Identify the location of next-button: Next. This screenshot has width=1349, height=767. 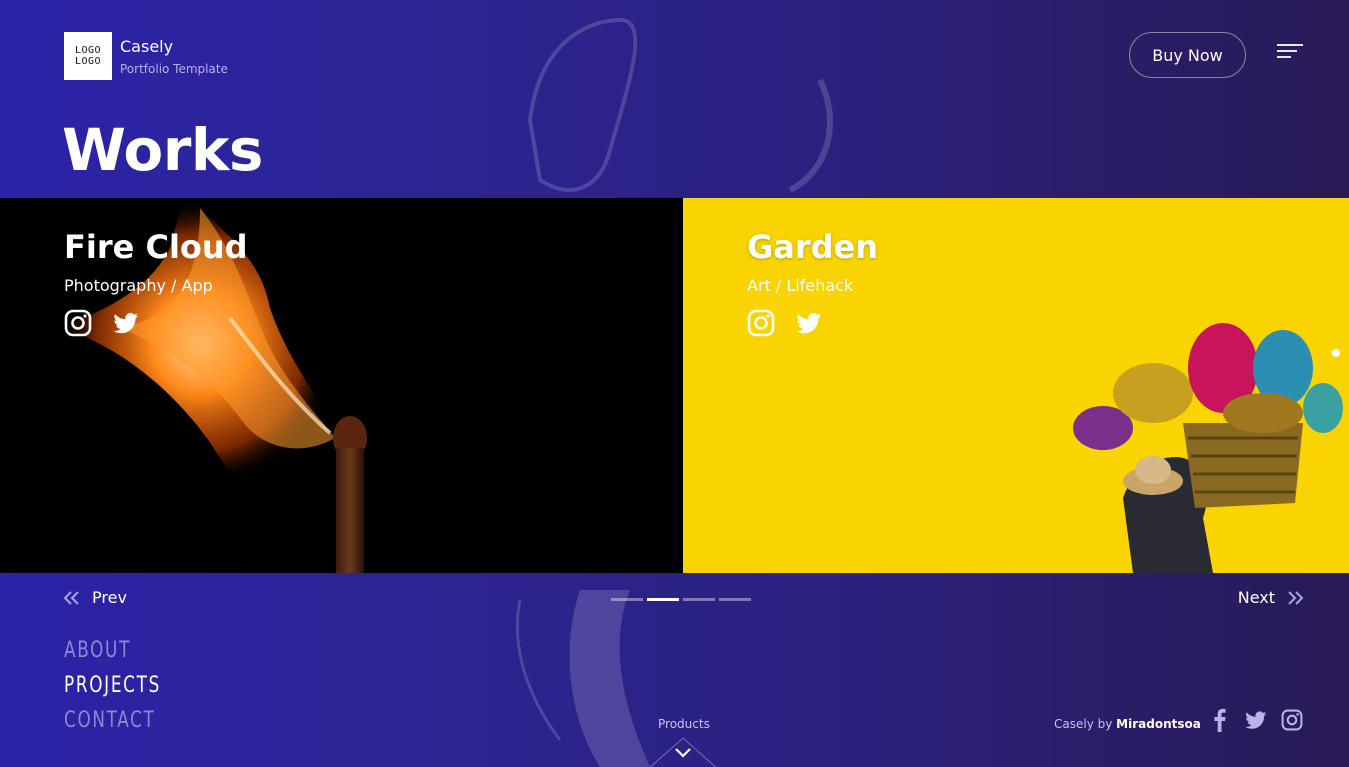
(1271, 597).